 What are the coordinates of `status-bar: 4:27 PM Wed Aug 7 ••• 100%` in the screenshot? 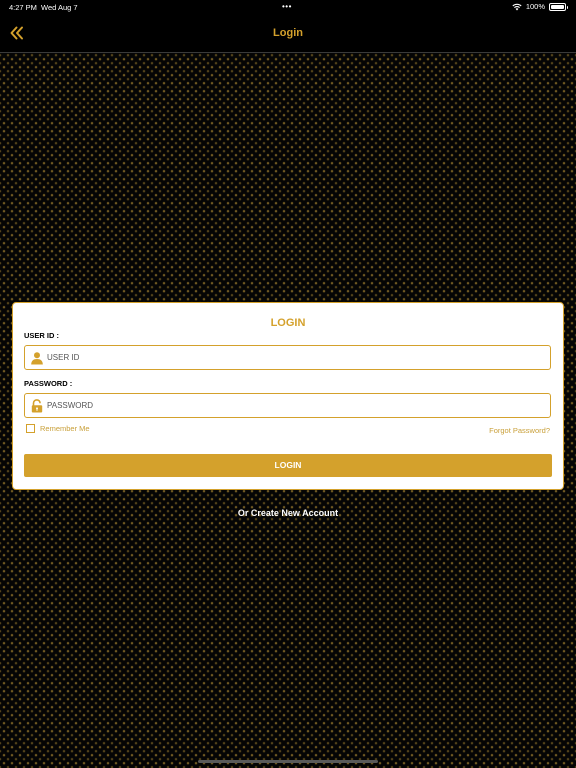 It's located at (288, 7).